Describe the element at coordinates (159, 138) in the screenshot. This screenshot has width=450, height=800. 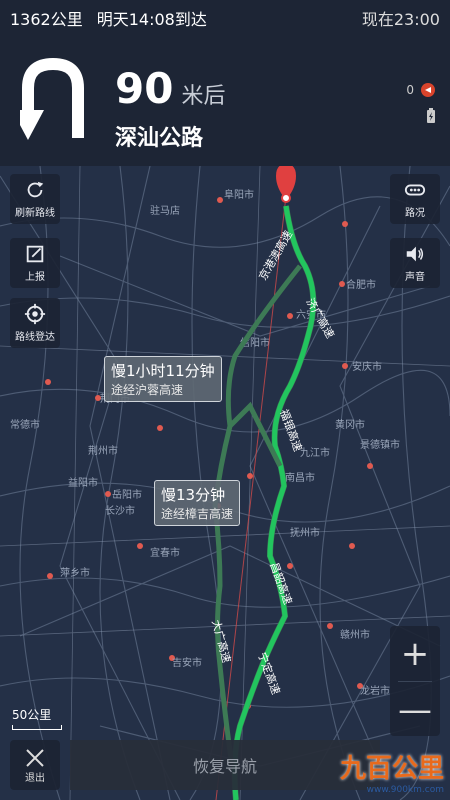
I see `next-road-name: 深汕公路` at that location.